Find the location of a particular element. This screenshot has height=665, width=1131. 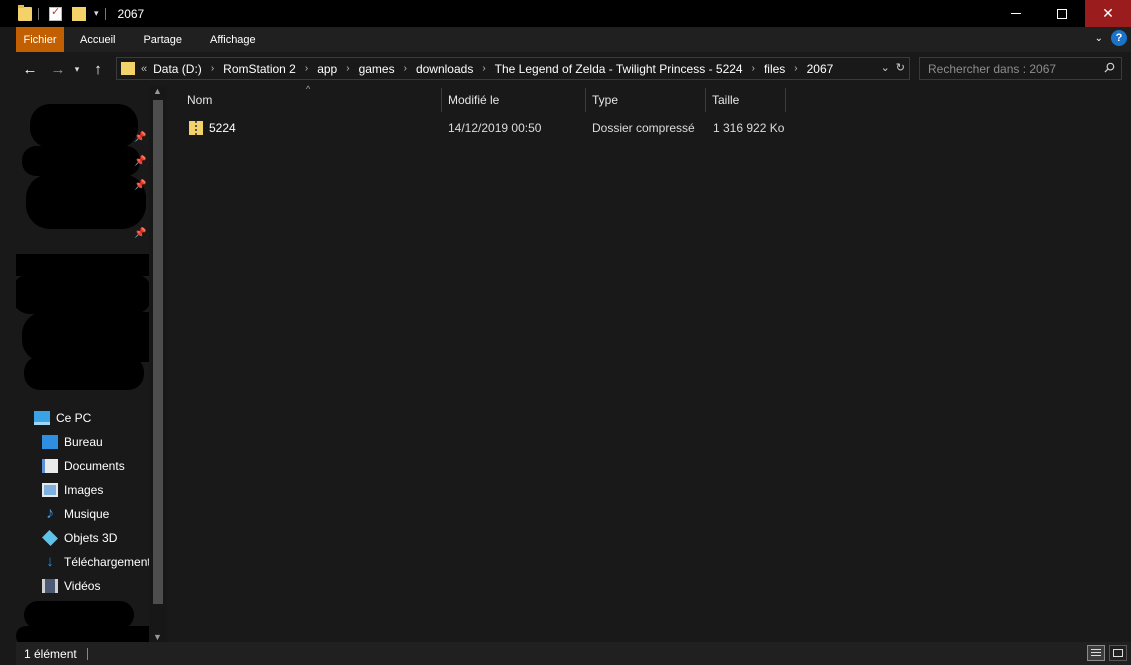

column-header-name: Nom is located at coordinates (199, 100).